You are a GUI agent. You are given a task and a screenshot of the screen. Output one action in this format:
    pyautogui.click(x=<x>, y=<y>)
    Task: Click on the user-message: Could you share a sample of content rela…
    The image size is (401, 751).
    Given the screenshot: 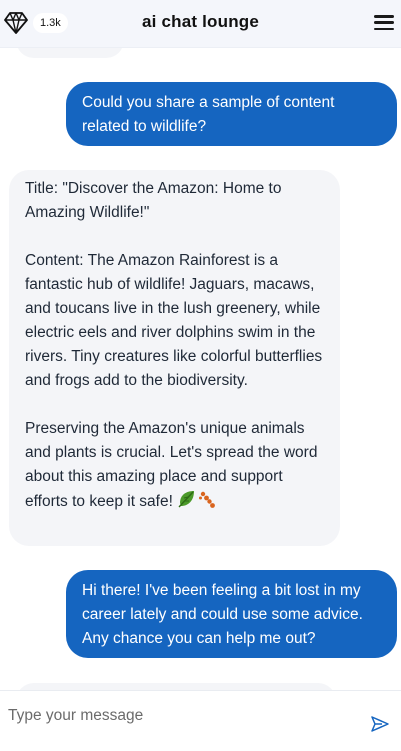 What is the action you would take?
    pyautogui.click(x=231, y=114)
    